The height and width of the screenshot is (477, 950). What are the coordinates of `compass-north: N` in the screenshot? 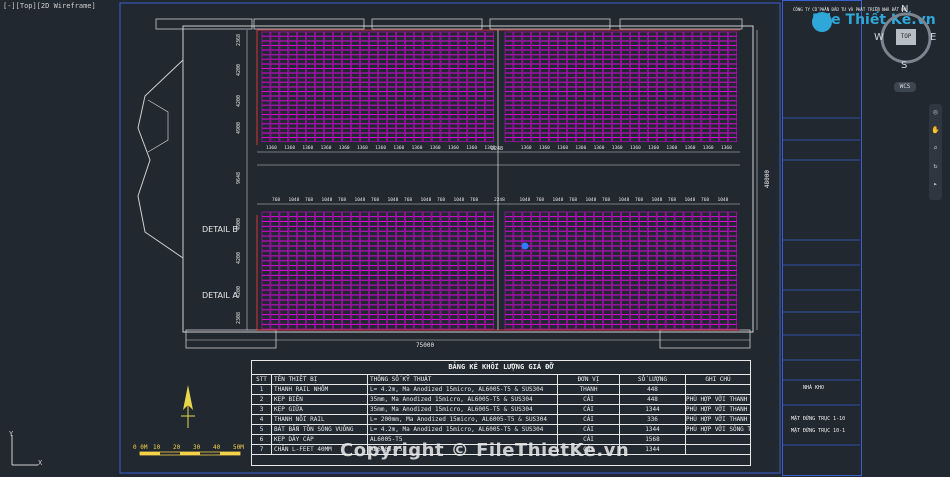 It's located at (904, 9).